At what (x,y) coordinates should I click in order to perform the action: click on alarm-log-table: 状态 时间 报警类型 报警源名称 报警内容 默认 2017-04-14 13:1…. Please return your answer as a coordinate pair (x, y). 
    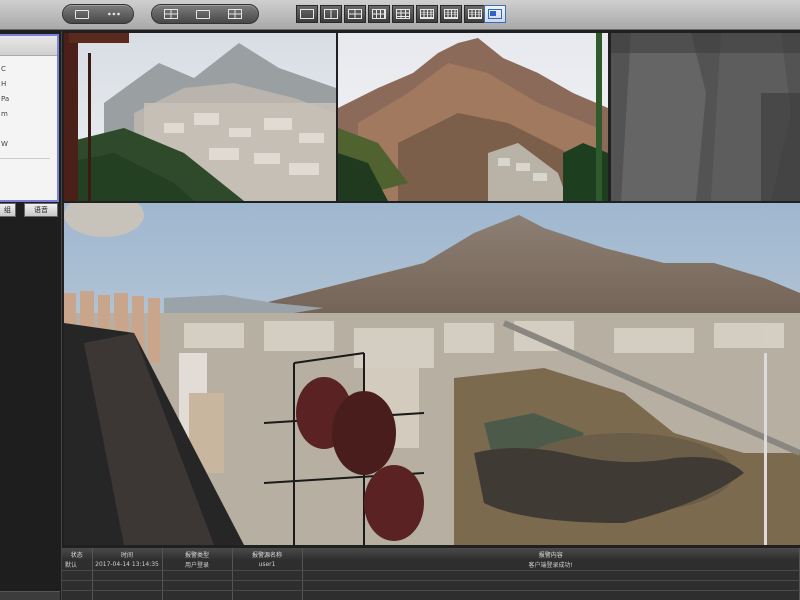
    Looking at the image, I should click on (431, 574).